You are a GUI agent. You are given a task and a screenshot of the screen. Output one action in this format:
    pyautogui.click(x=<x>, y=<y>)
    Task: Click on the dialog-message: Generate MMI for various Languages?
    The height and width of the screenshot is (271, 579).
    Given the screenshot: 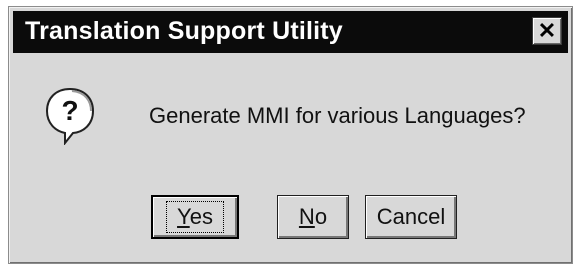 What is the action you would take?
    pyautogui.click(x=337, y=115)
    